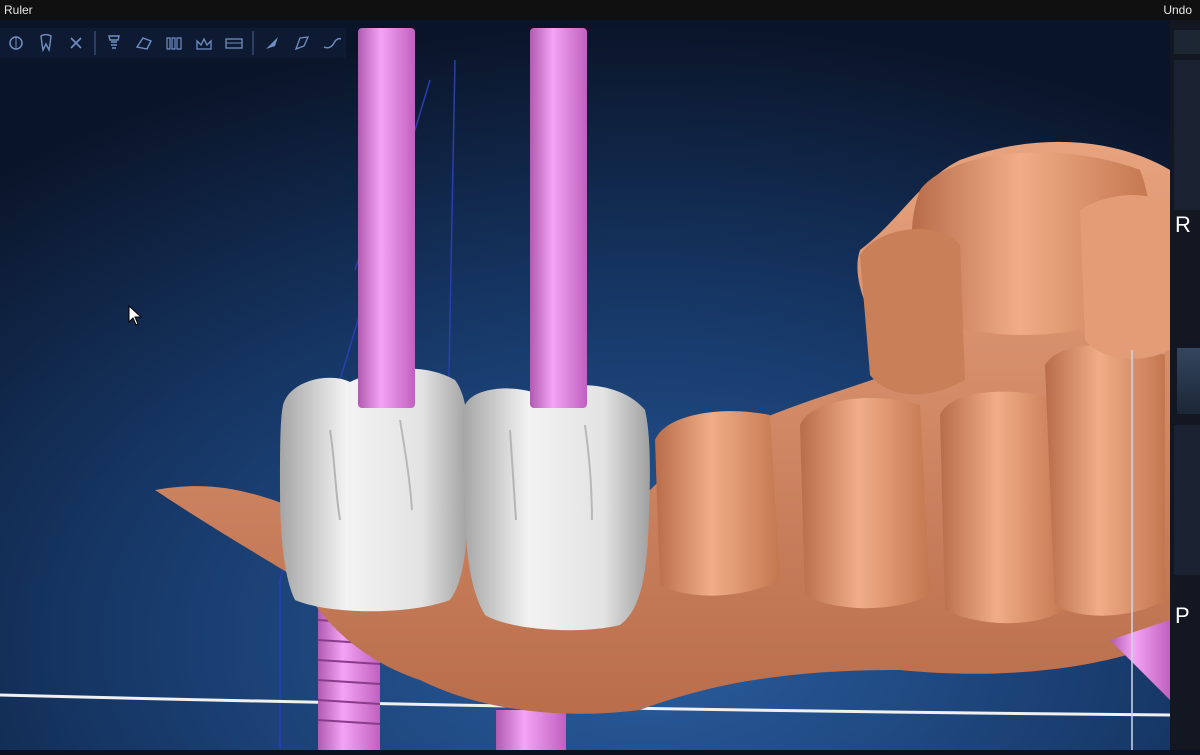  What do you see at coordinates (204, 43) in the screenshot?
I see `crown-icon` at bounding box center [204, 43].